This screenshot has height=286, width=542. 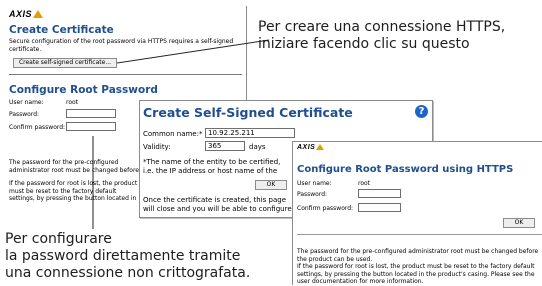 What do you see at coordinates (382, 27) in the screenshot?
I see `callout-https-line-1: Per creare una connessione HTTPS,` at bounding box center [382, 27].